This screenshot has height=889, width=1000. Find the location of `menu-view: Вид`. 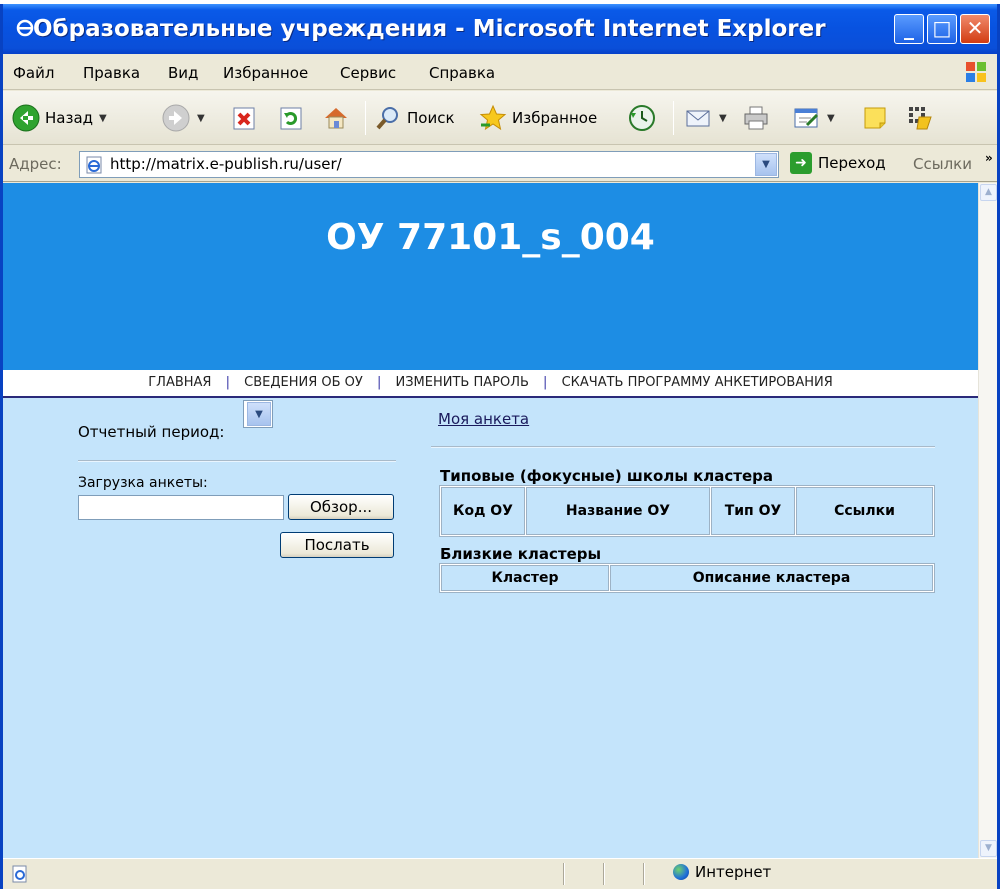

menu-view: Вид is located at coordinates (183, 73).